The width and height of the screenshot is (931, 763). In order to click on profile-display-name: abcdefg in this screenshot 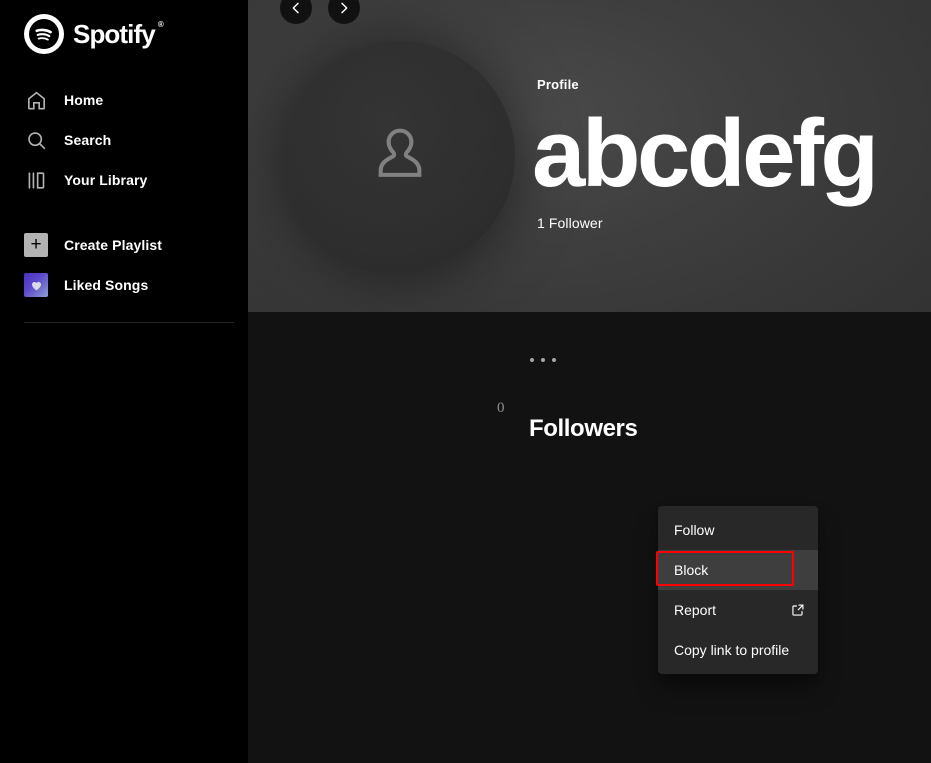, I will do `click(705, 153)`.